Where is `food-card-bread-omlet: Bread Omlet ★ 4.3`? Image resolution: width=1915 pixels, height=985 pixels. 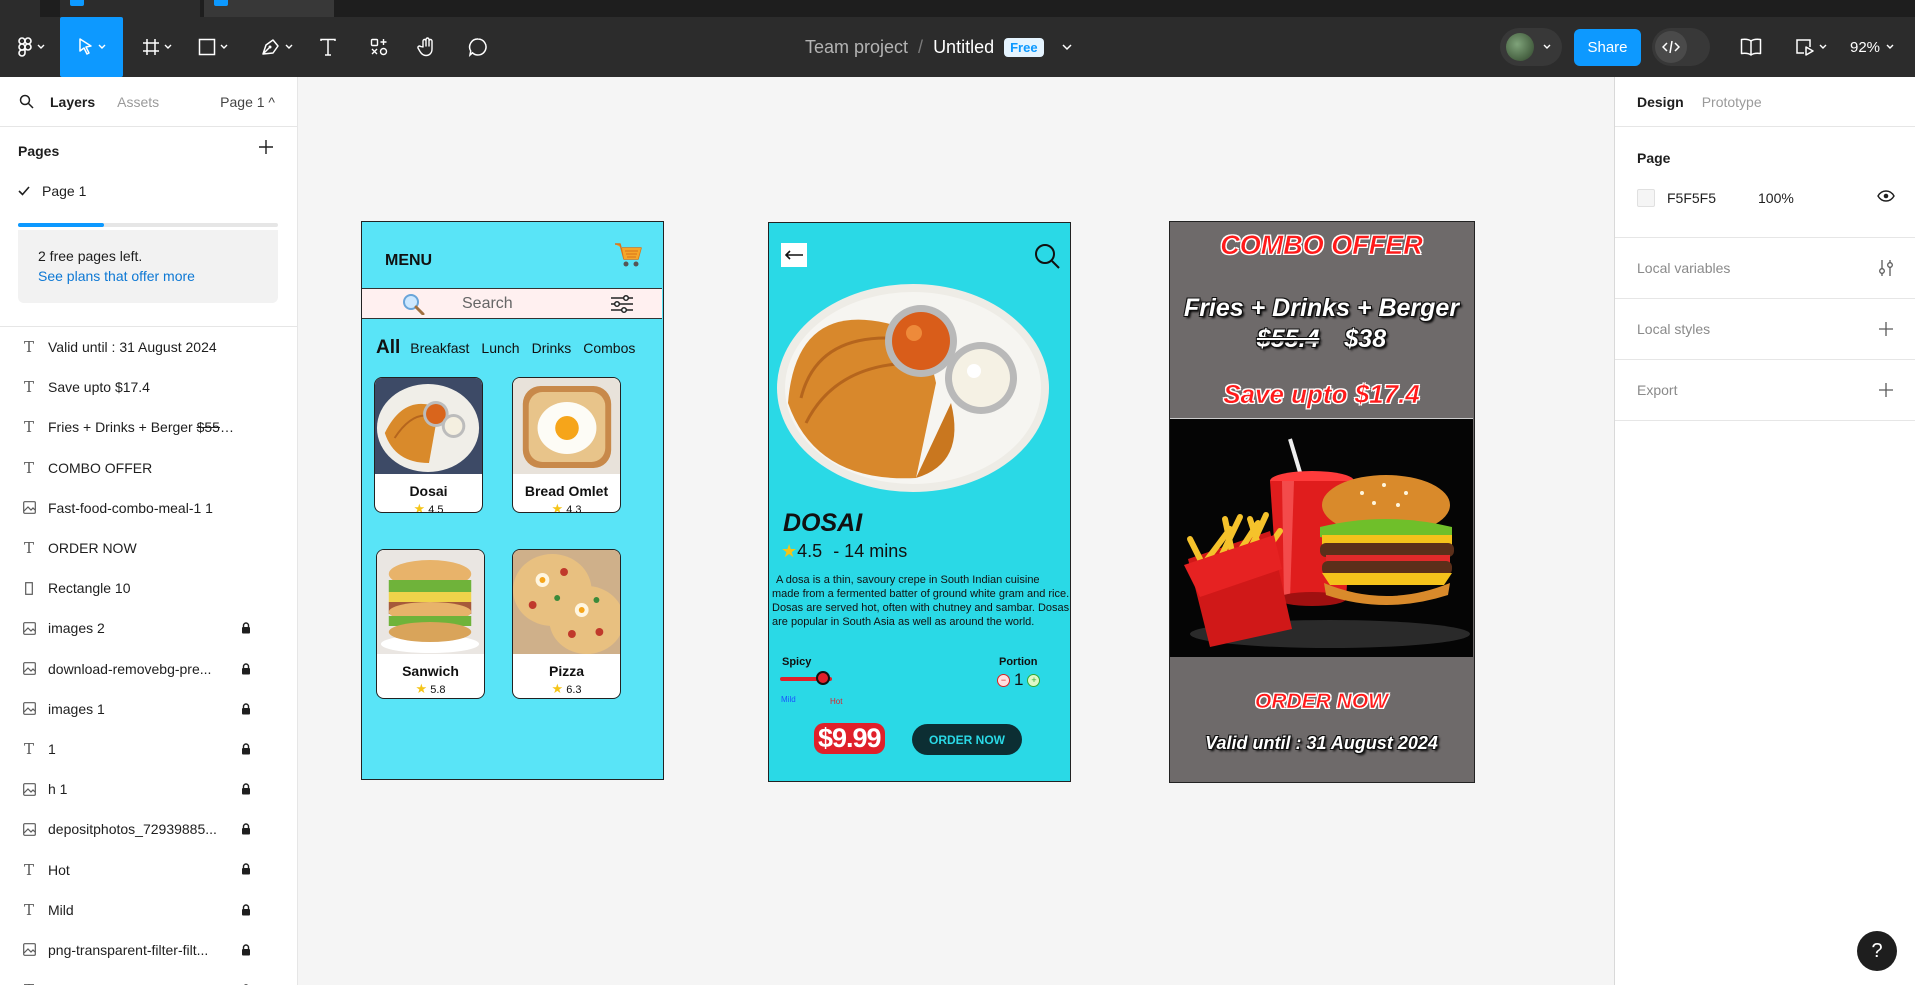 food-card-bread-omlet: Bread Omlet ★ 4.3 is located at coordinates (566, 445).